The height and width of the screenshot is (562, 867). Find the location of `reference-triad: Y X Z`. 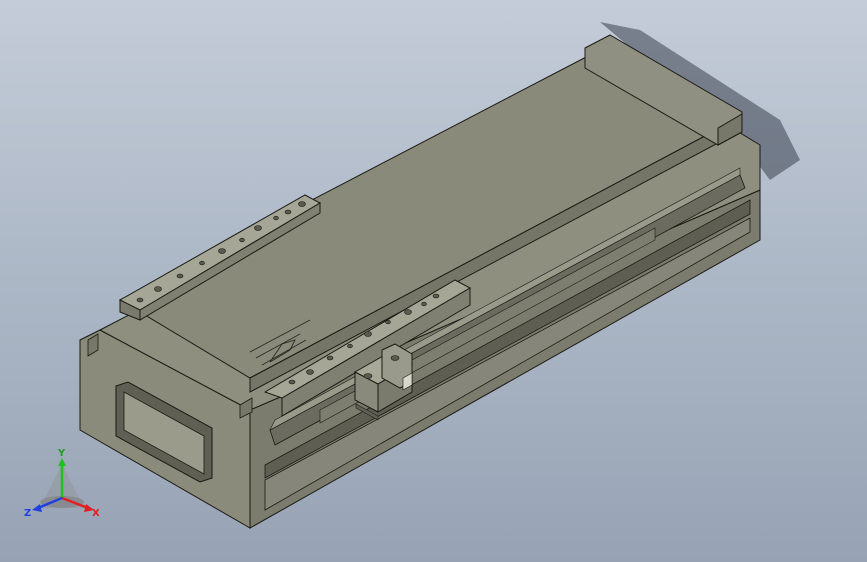

reference-triad: Y X Z is located at coordinates (64, 486).